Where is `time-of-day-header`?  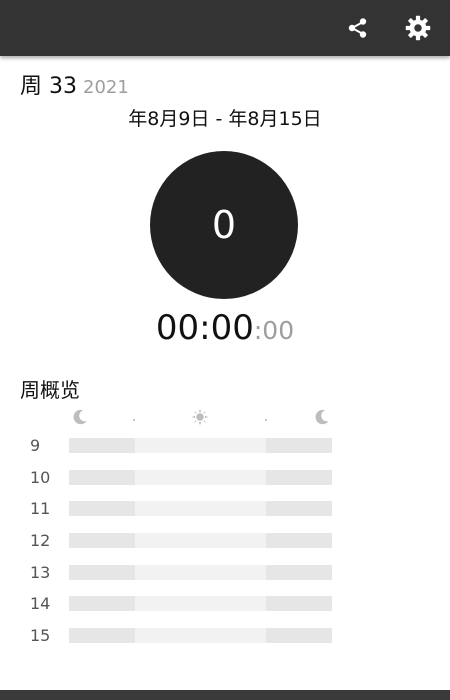 time-of-day-header is located at coordinates (200, 418).